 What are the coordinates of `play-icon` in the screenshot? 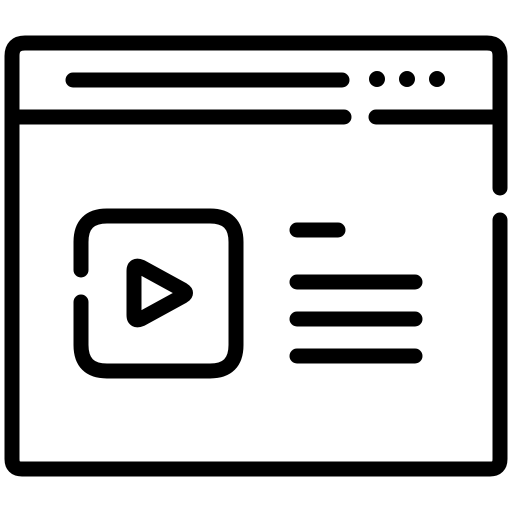 It's located at (159, 293).